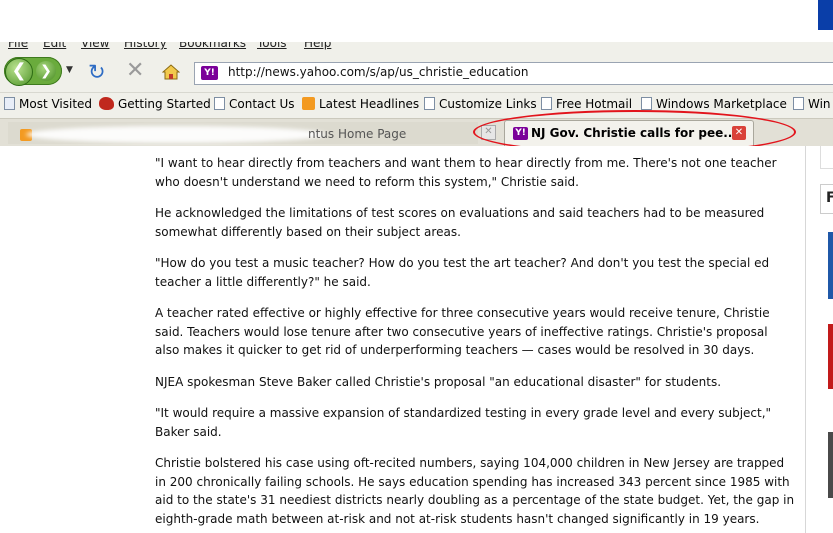  I want to click on bookmark-windows-marketplace: Windows Marketplace, so click(714, 104).